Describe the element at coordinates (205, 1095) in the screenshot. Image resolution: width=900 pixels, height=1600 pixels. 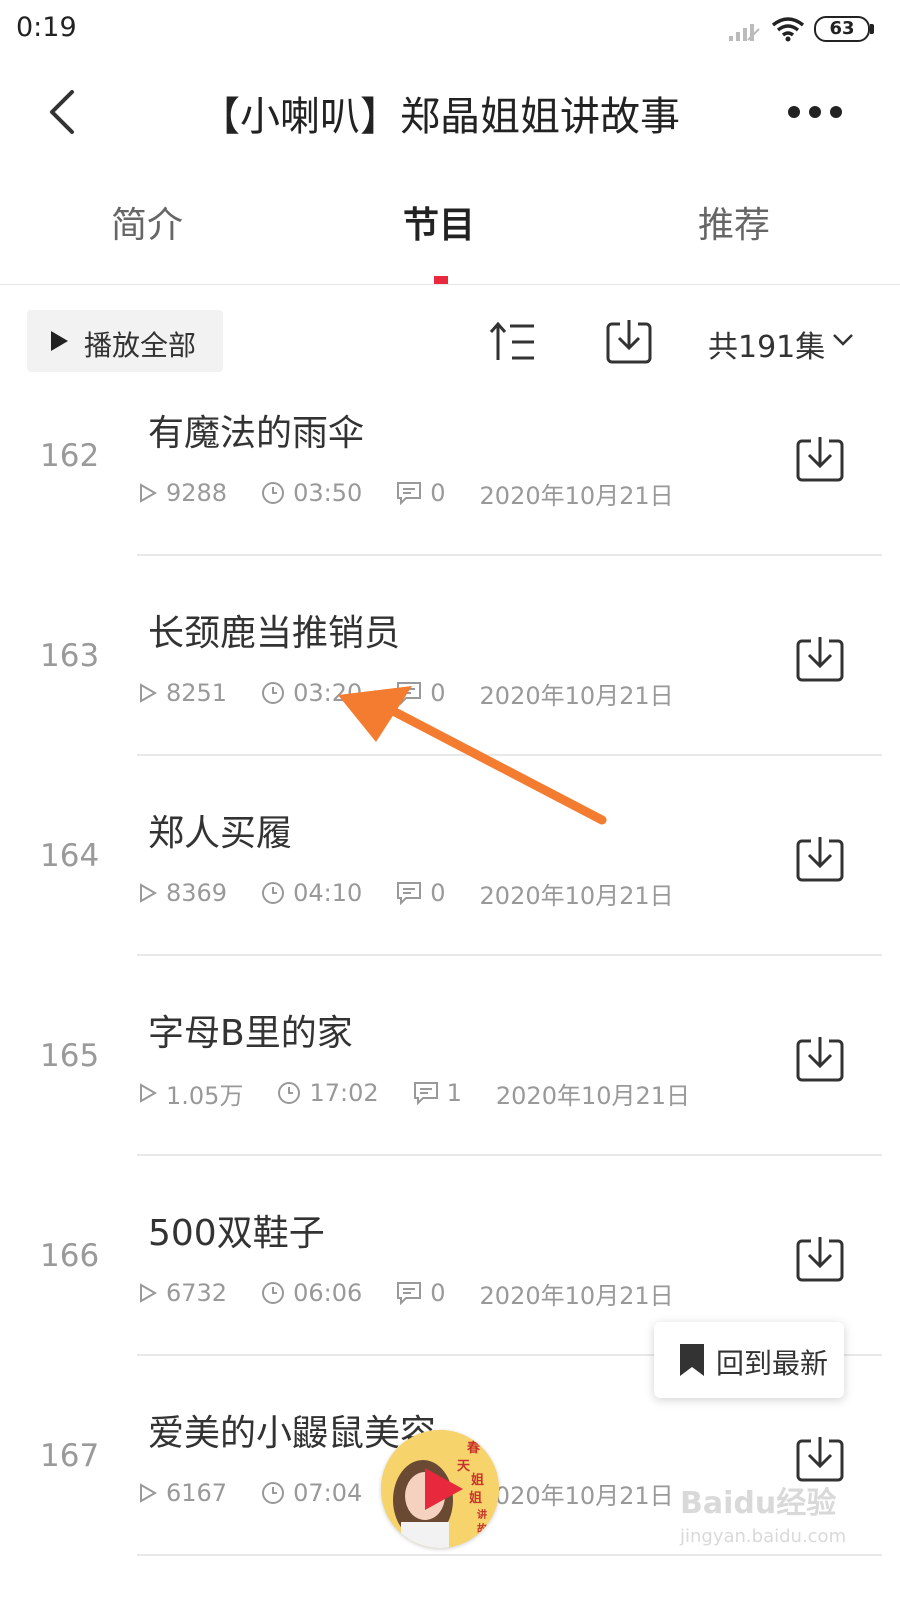
I see `play-count-value: 1.05万` at that location.